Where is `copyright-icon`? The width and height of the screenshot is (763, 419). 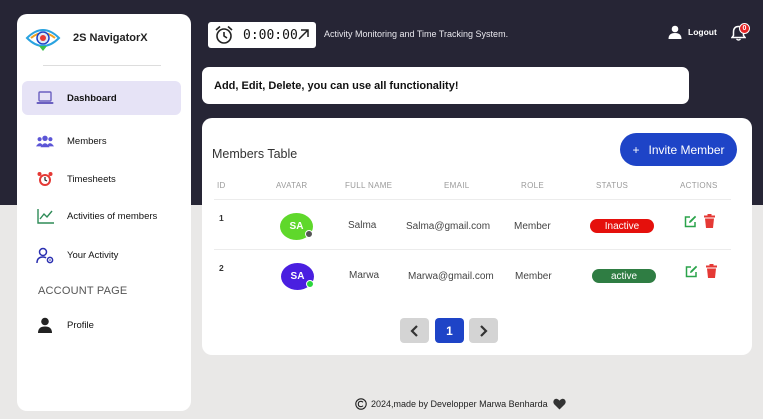
copyright-icon is located at coordinates (361, 404).